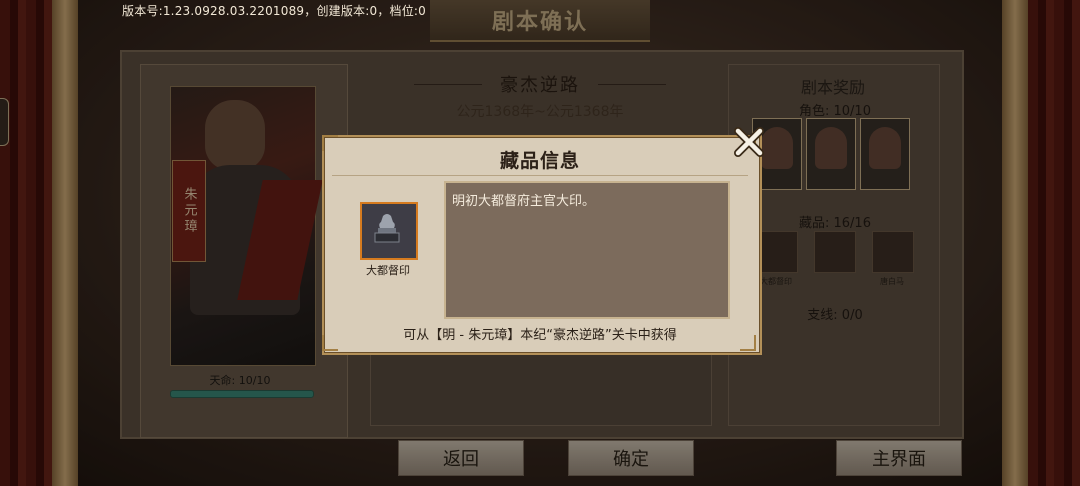 The width and height of the screenshot is (1080, 486). I want to click on collectible-source: 可从【明 - 朱元璋】本纪“豪杰逆路”关卡中获得, so click(540, 335).